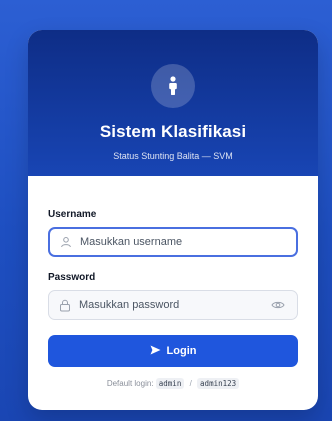 The image size is (332, 421). I want to click on username-field, so click(173, 242).